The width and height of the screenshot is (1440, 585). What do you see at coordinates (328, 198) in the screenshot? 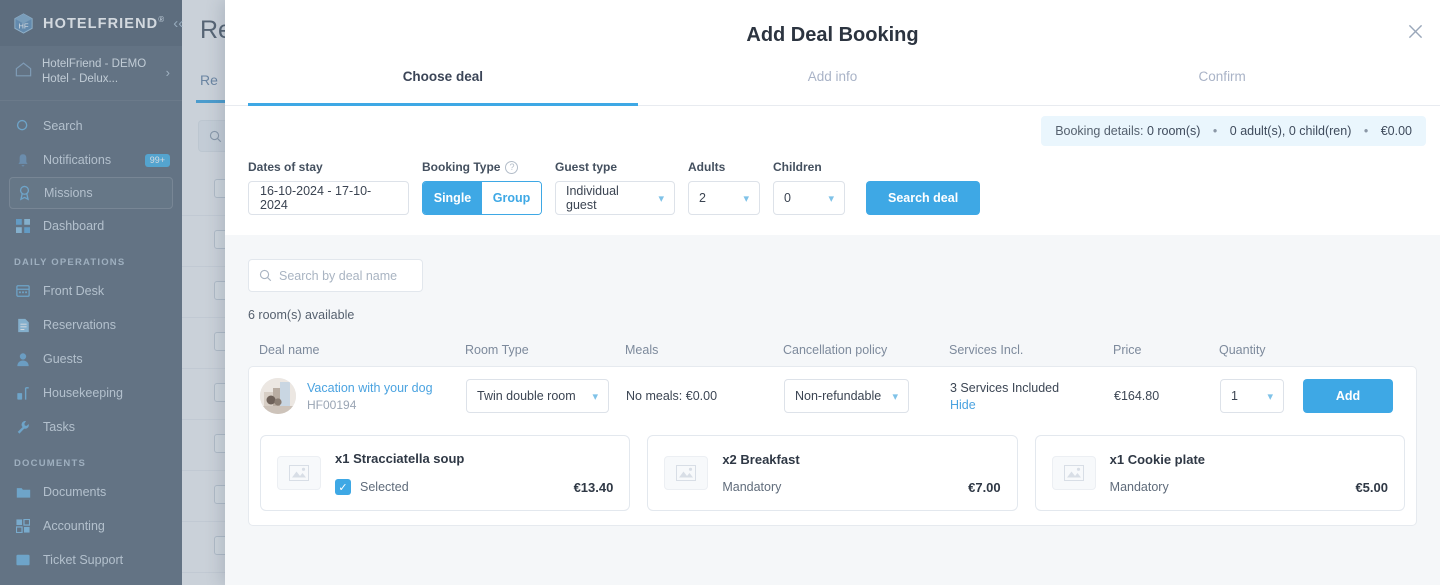
I see `dates-of-stay-input: 16-10-2024 - 17-10-2024` at bounding box center [328, 198].